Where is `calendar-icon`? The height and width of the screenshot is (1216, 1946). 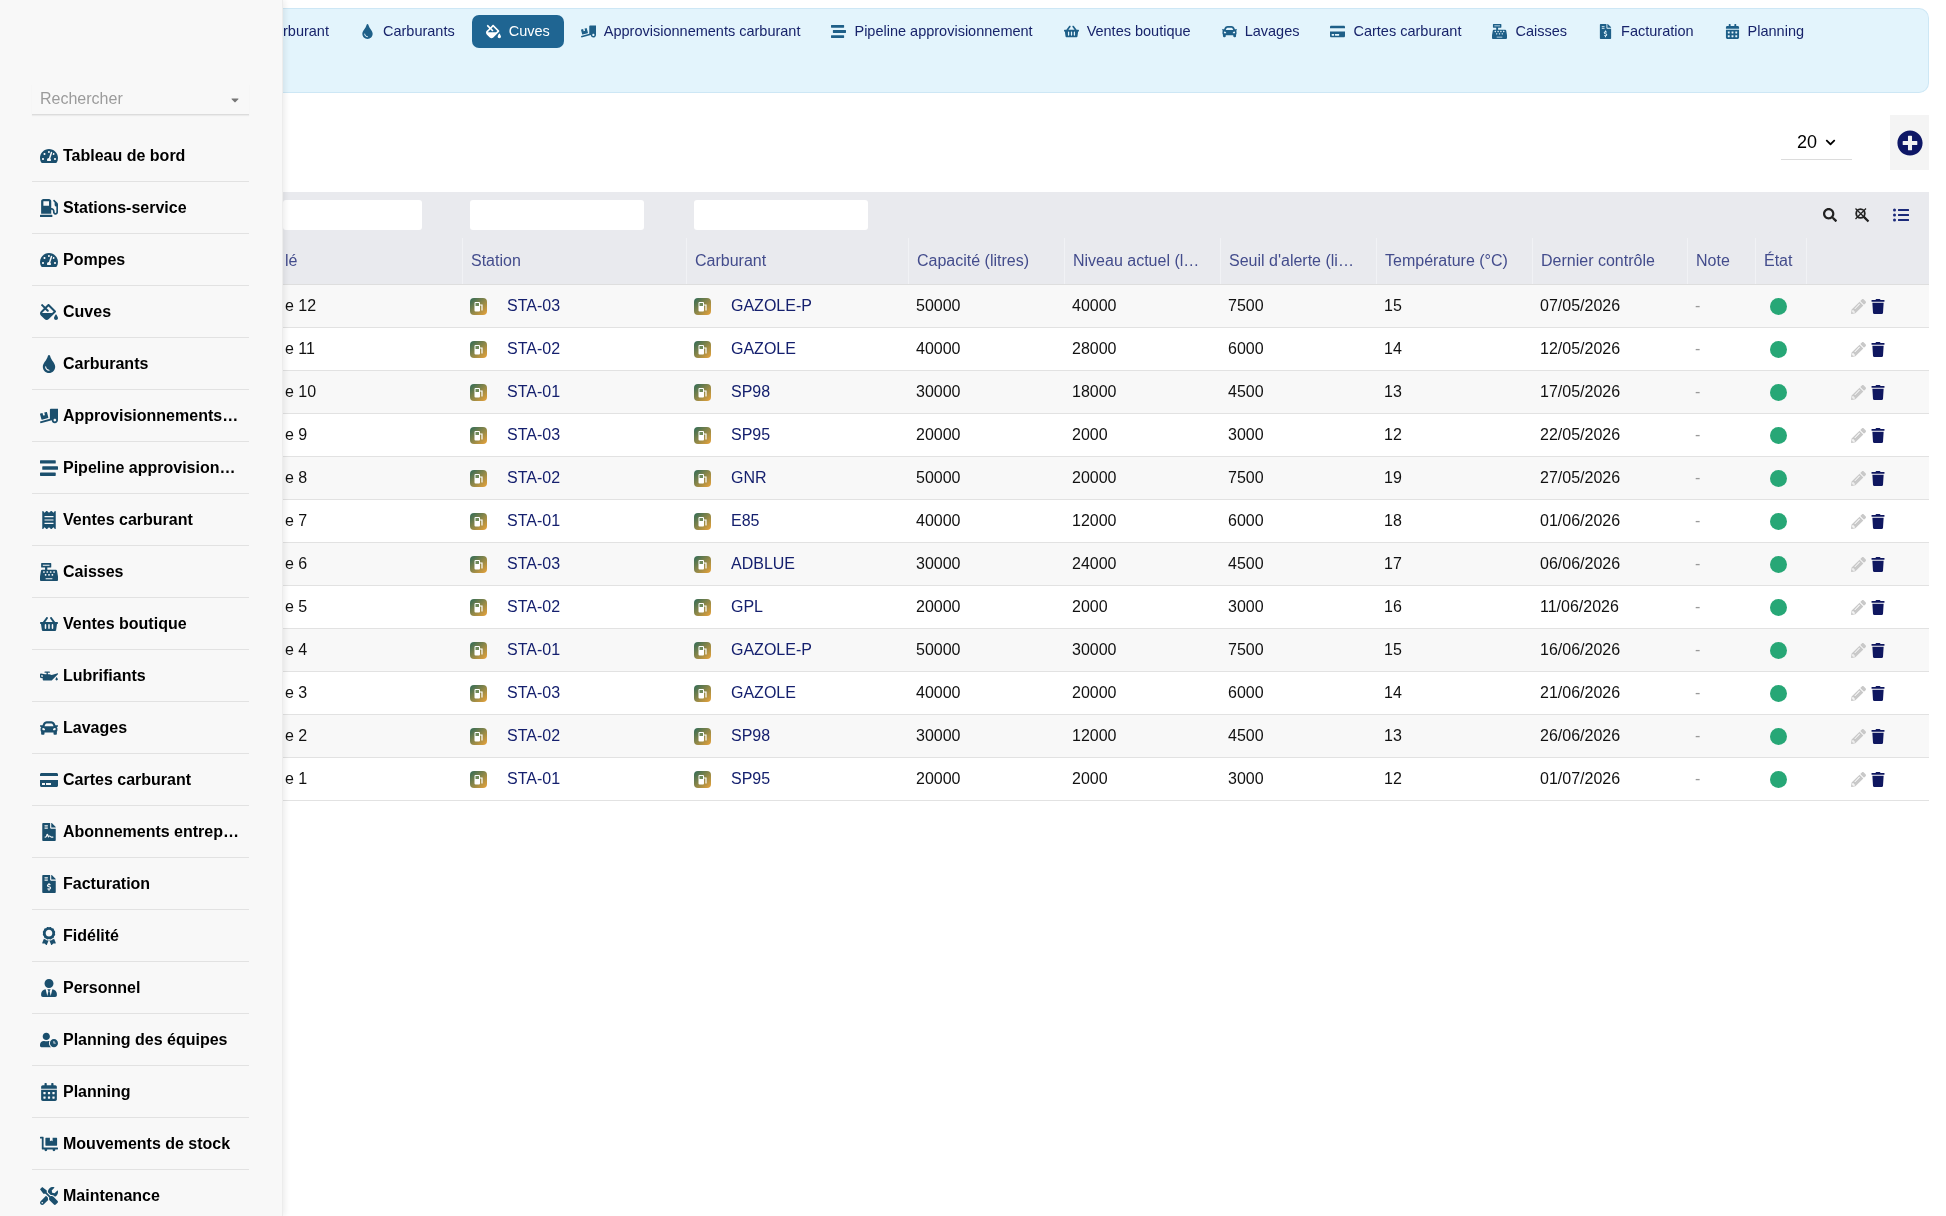
calendar-icon is located at coordinates (1732, 31).